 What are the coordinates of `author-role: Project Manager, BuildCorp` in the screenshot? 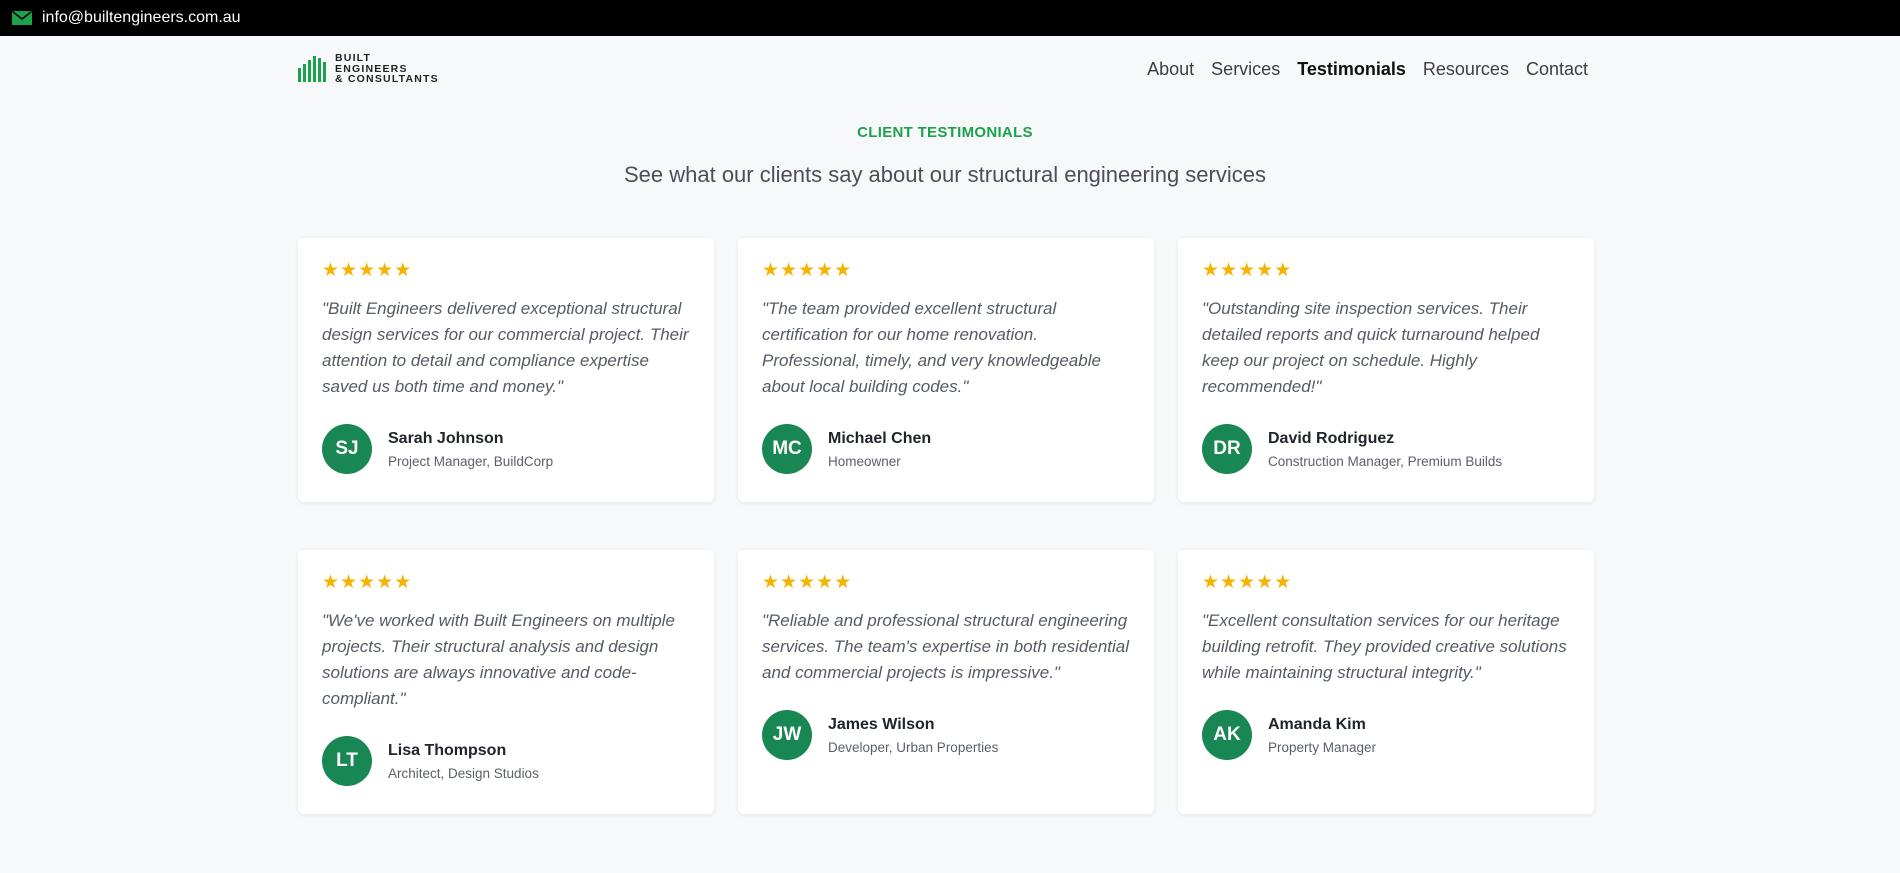 It's located at (471, 461).